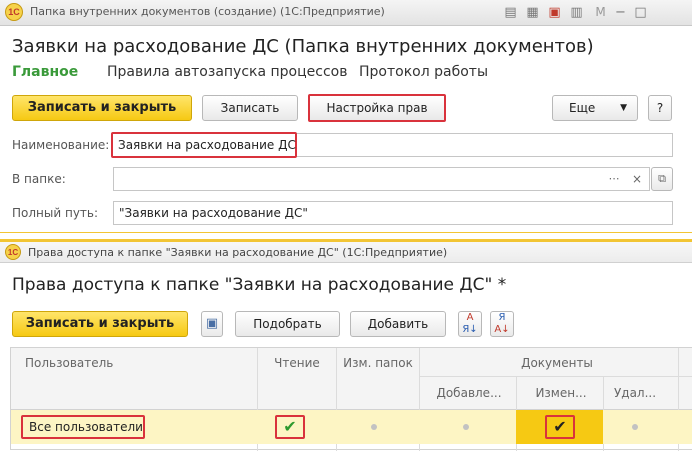 This screenshot has height=451, width=692. What do you see at coordinates (83, 427) in the screenshot?
I see `user-cell: Все пользователи` at bounding box center [83, 427].